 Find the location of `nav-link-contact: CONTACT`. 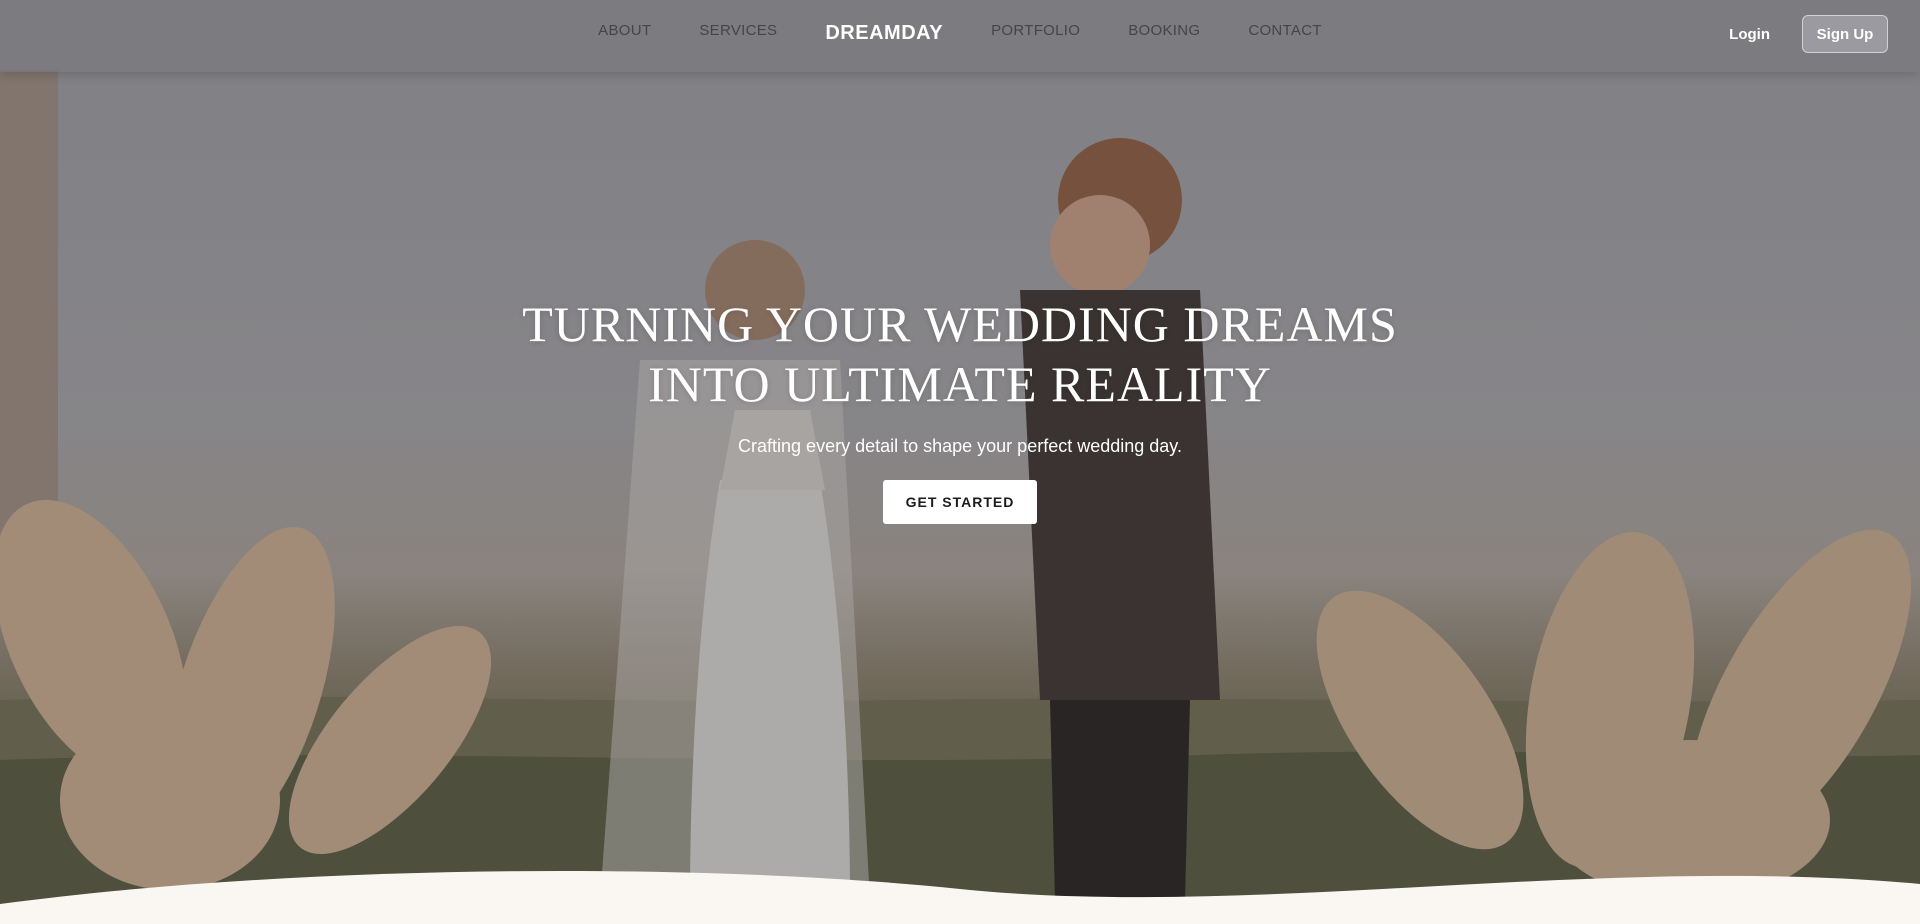

nav-link-contact: CONTACT is located at coordinates (1284, 30).